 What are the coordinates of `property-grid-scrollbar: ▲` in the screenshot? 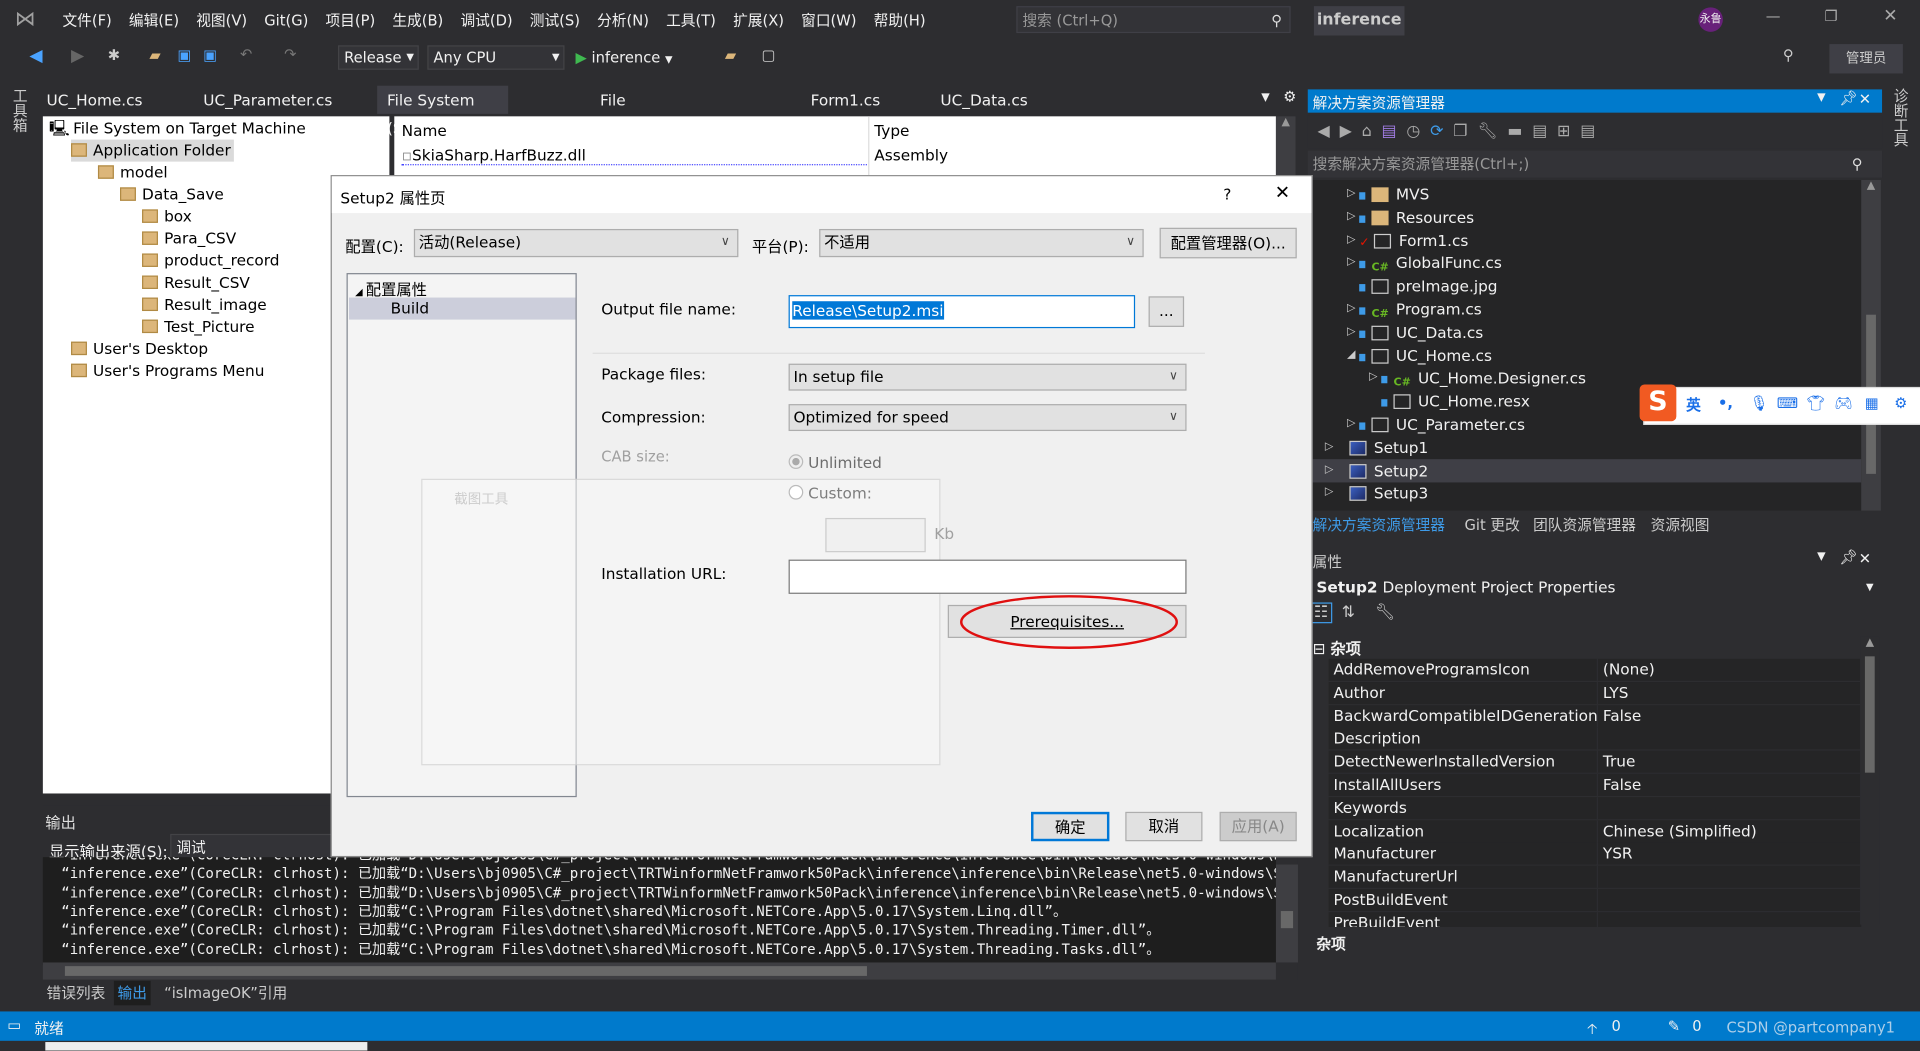 It's located at (1870, 780).